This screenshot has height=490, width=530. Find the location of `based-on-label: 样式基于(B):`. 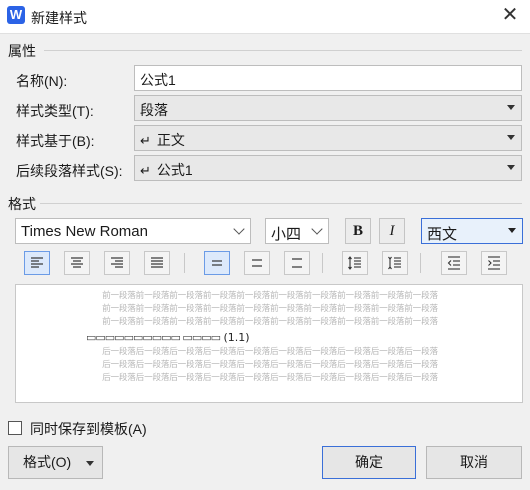

based-on-label: 样式基于(B): is located at coordinates (55, 141).